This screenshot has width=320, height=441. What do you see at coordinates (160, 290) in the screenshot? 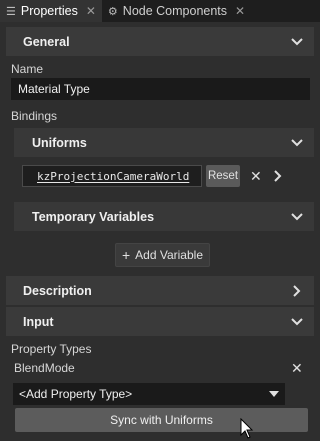
I see `section-description-header: Description` at bounding box center [160, 290].